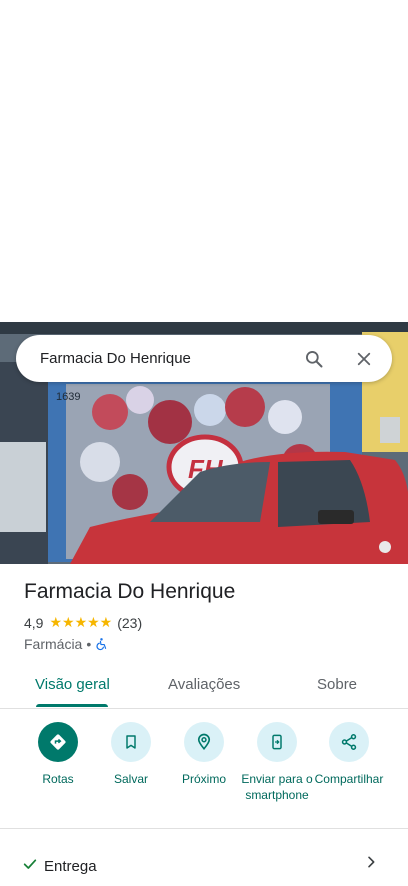 This screenshot has height=886, width=408. Describe the element at coordinates (72, 684) in the screenshot. I see `tab-overview: Visão geral` at that location.